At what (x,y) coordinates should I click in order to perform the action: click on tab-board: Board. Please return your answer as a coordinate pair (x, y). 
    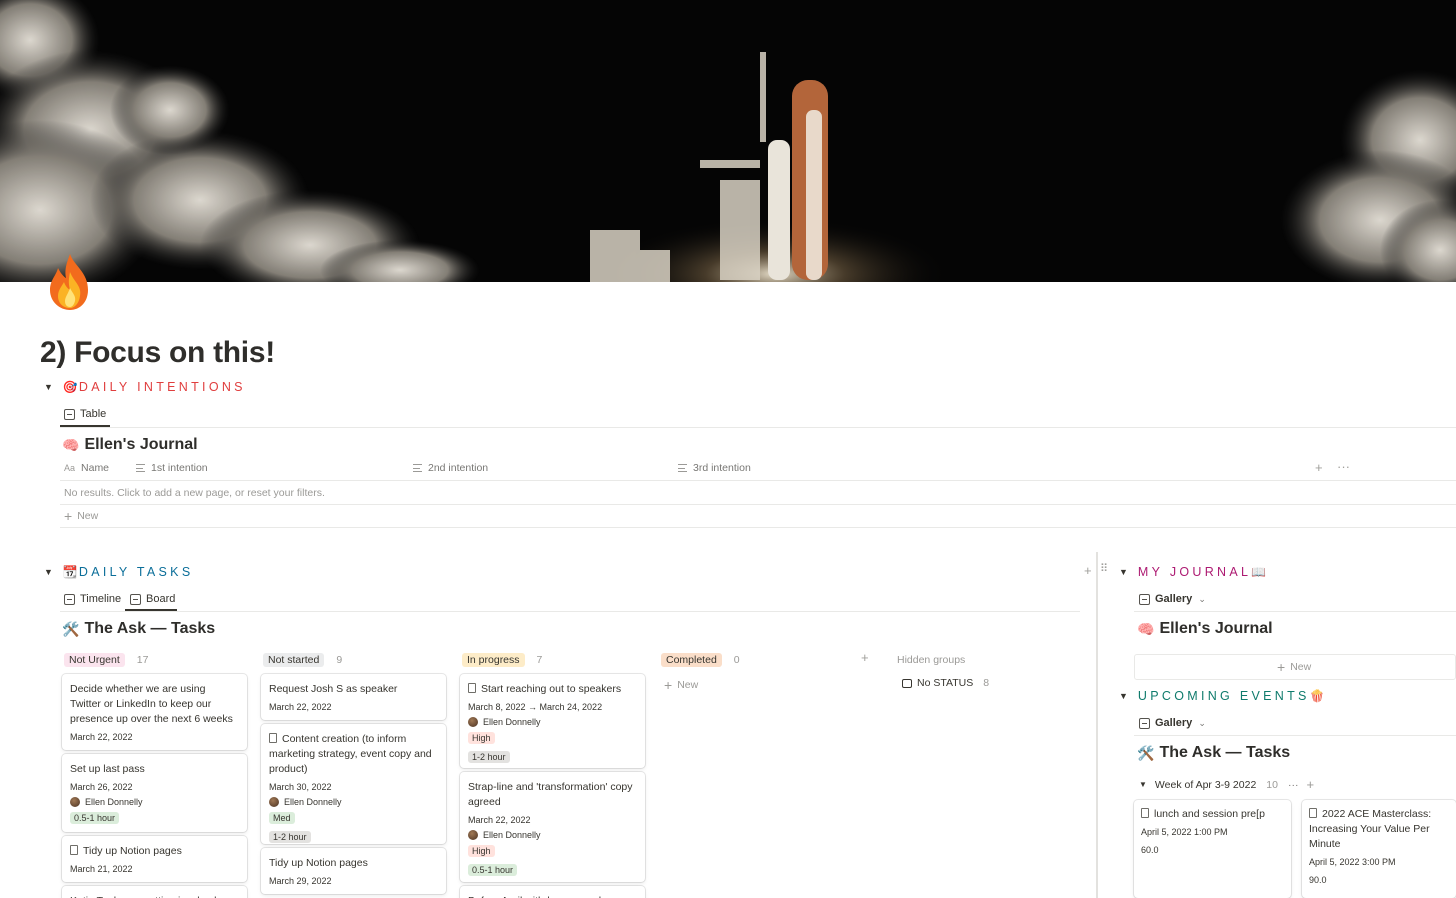
    Looking at the image, I should click on (152, 599).